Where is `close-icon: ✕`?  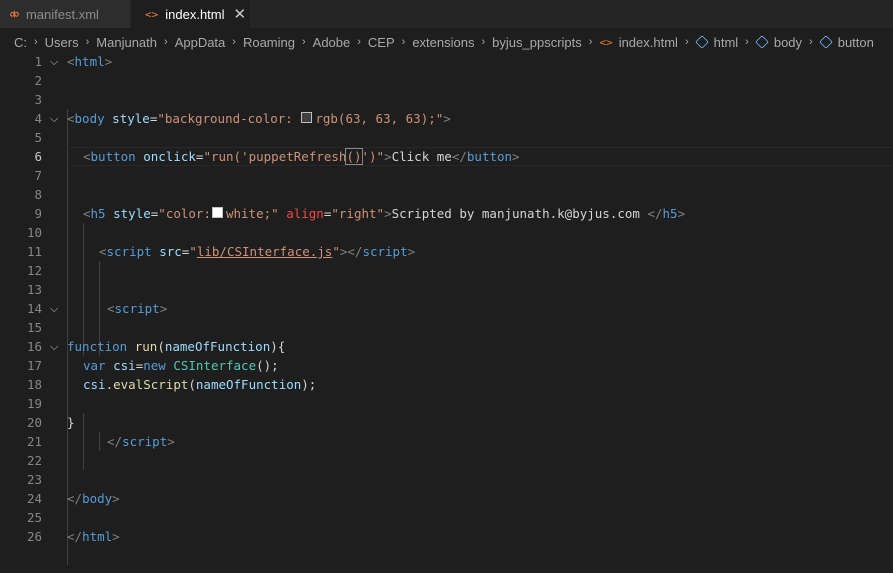
close-icon: ✕ is located at coordinates (240, 14).